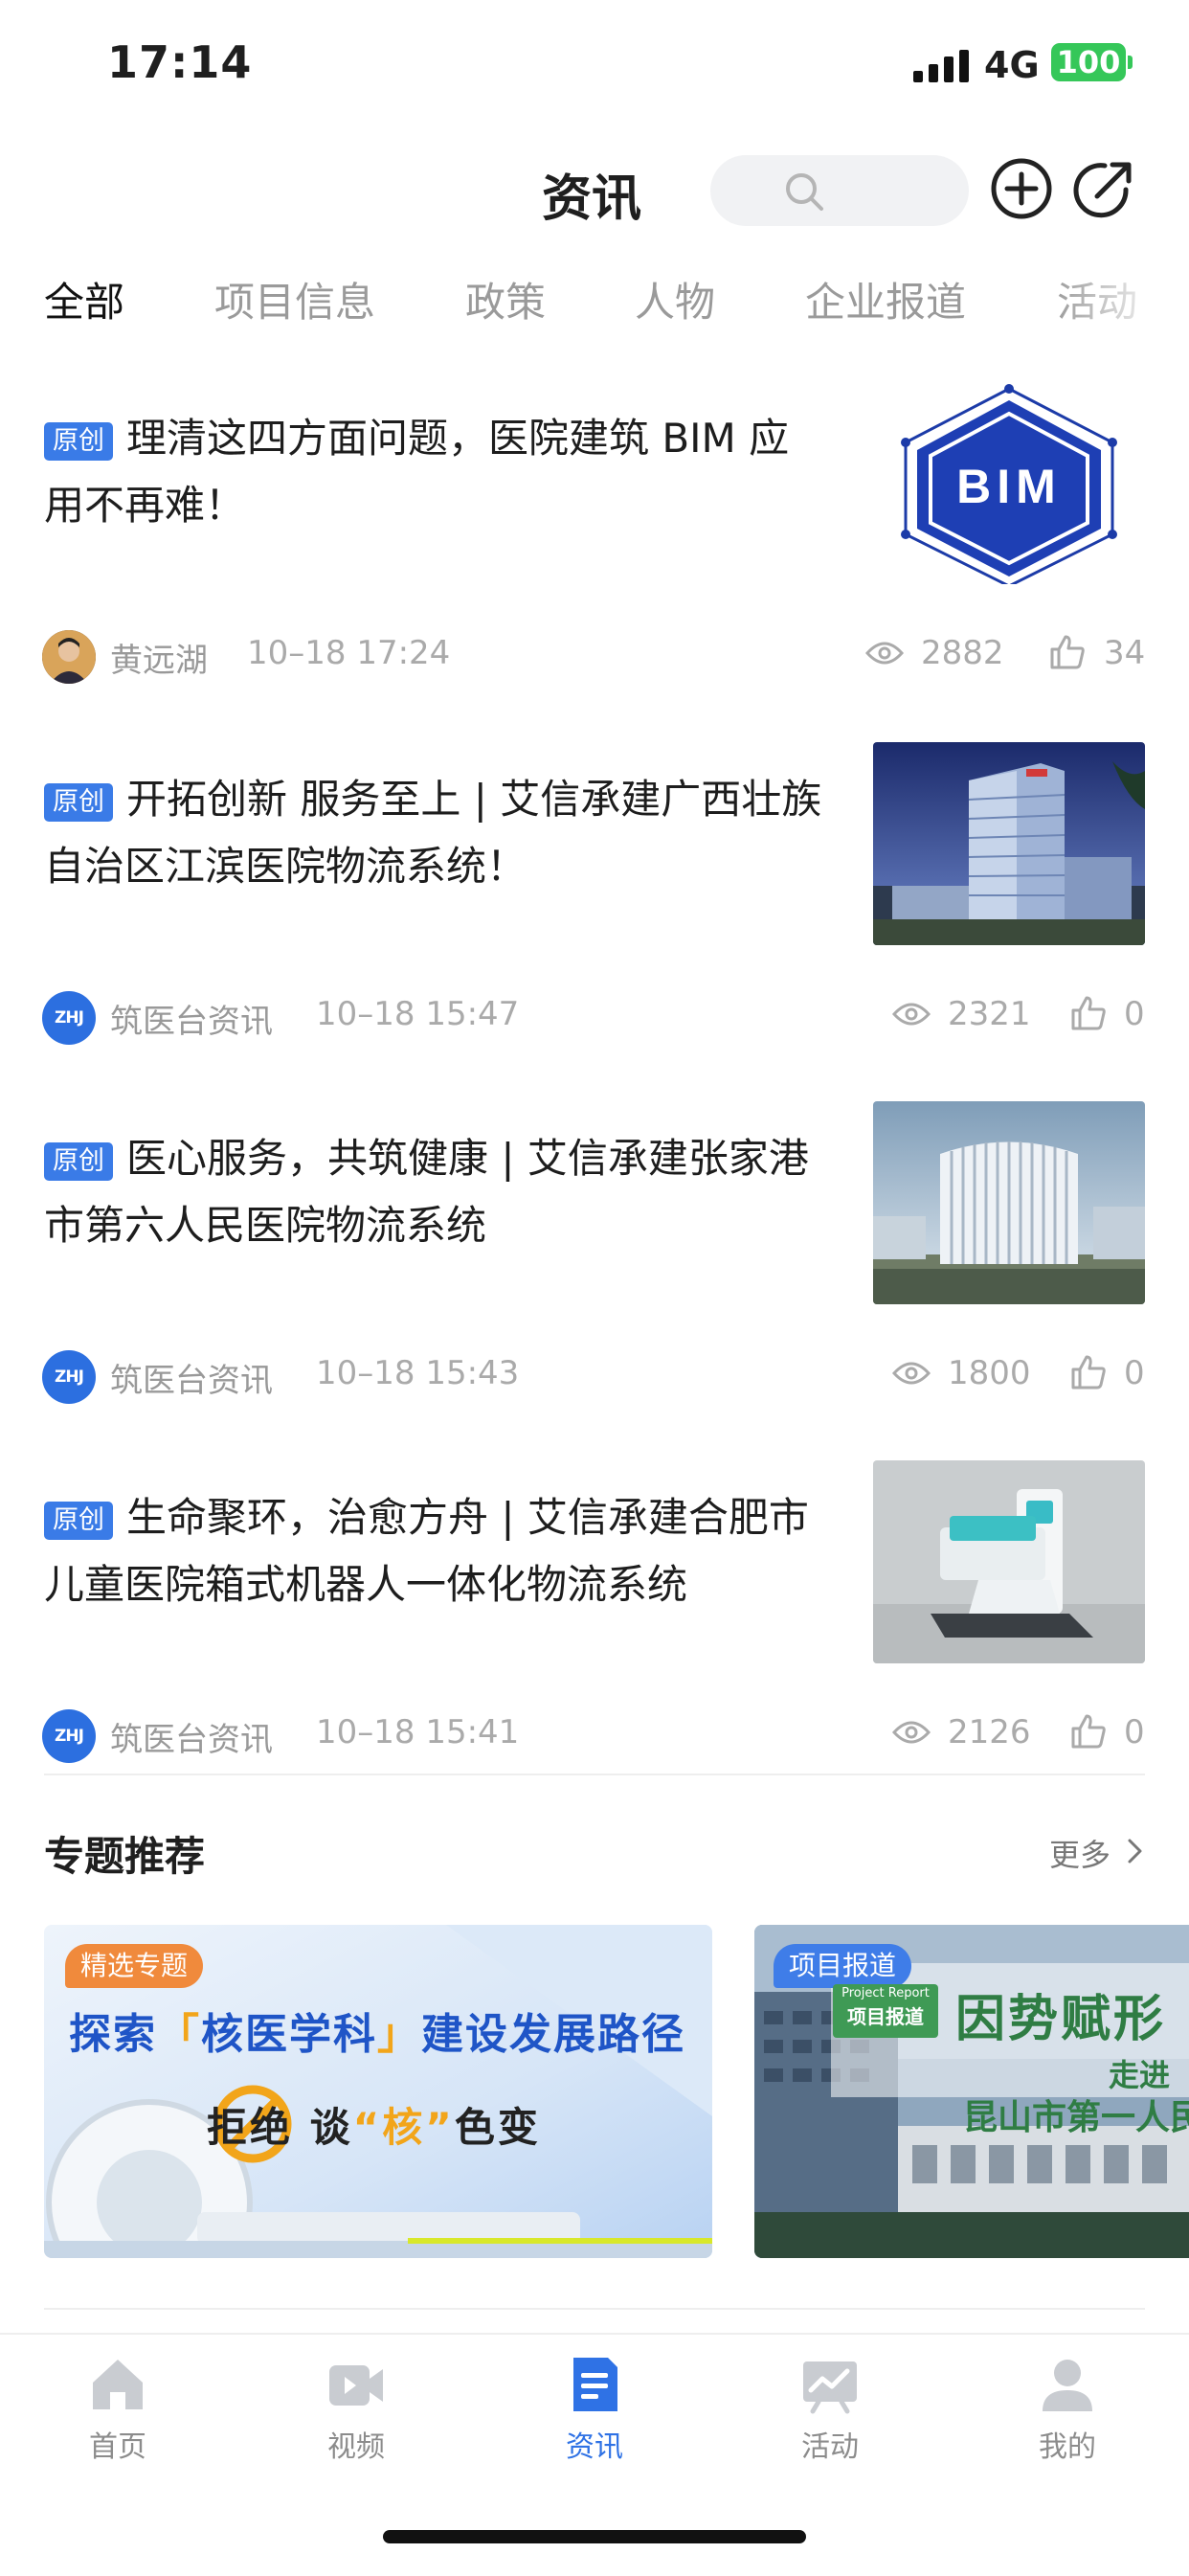 This screenshot has height=2576, width=1189. I want to click on battery-indicator: 100, so click(1088, 62).